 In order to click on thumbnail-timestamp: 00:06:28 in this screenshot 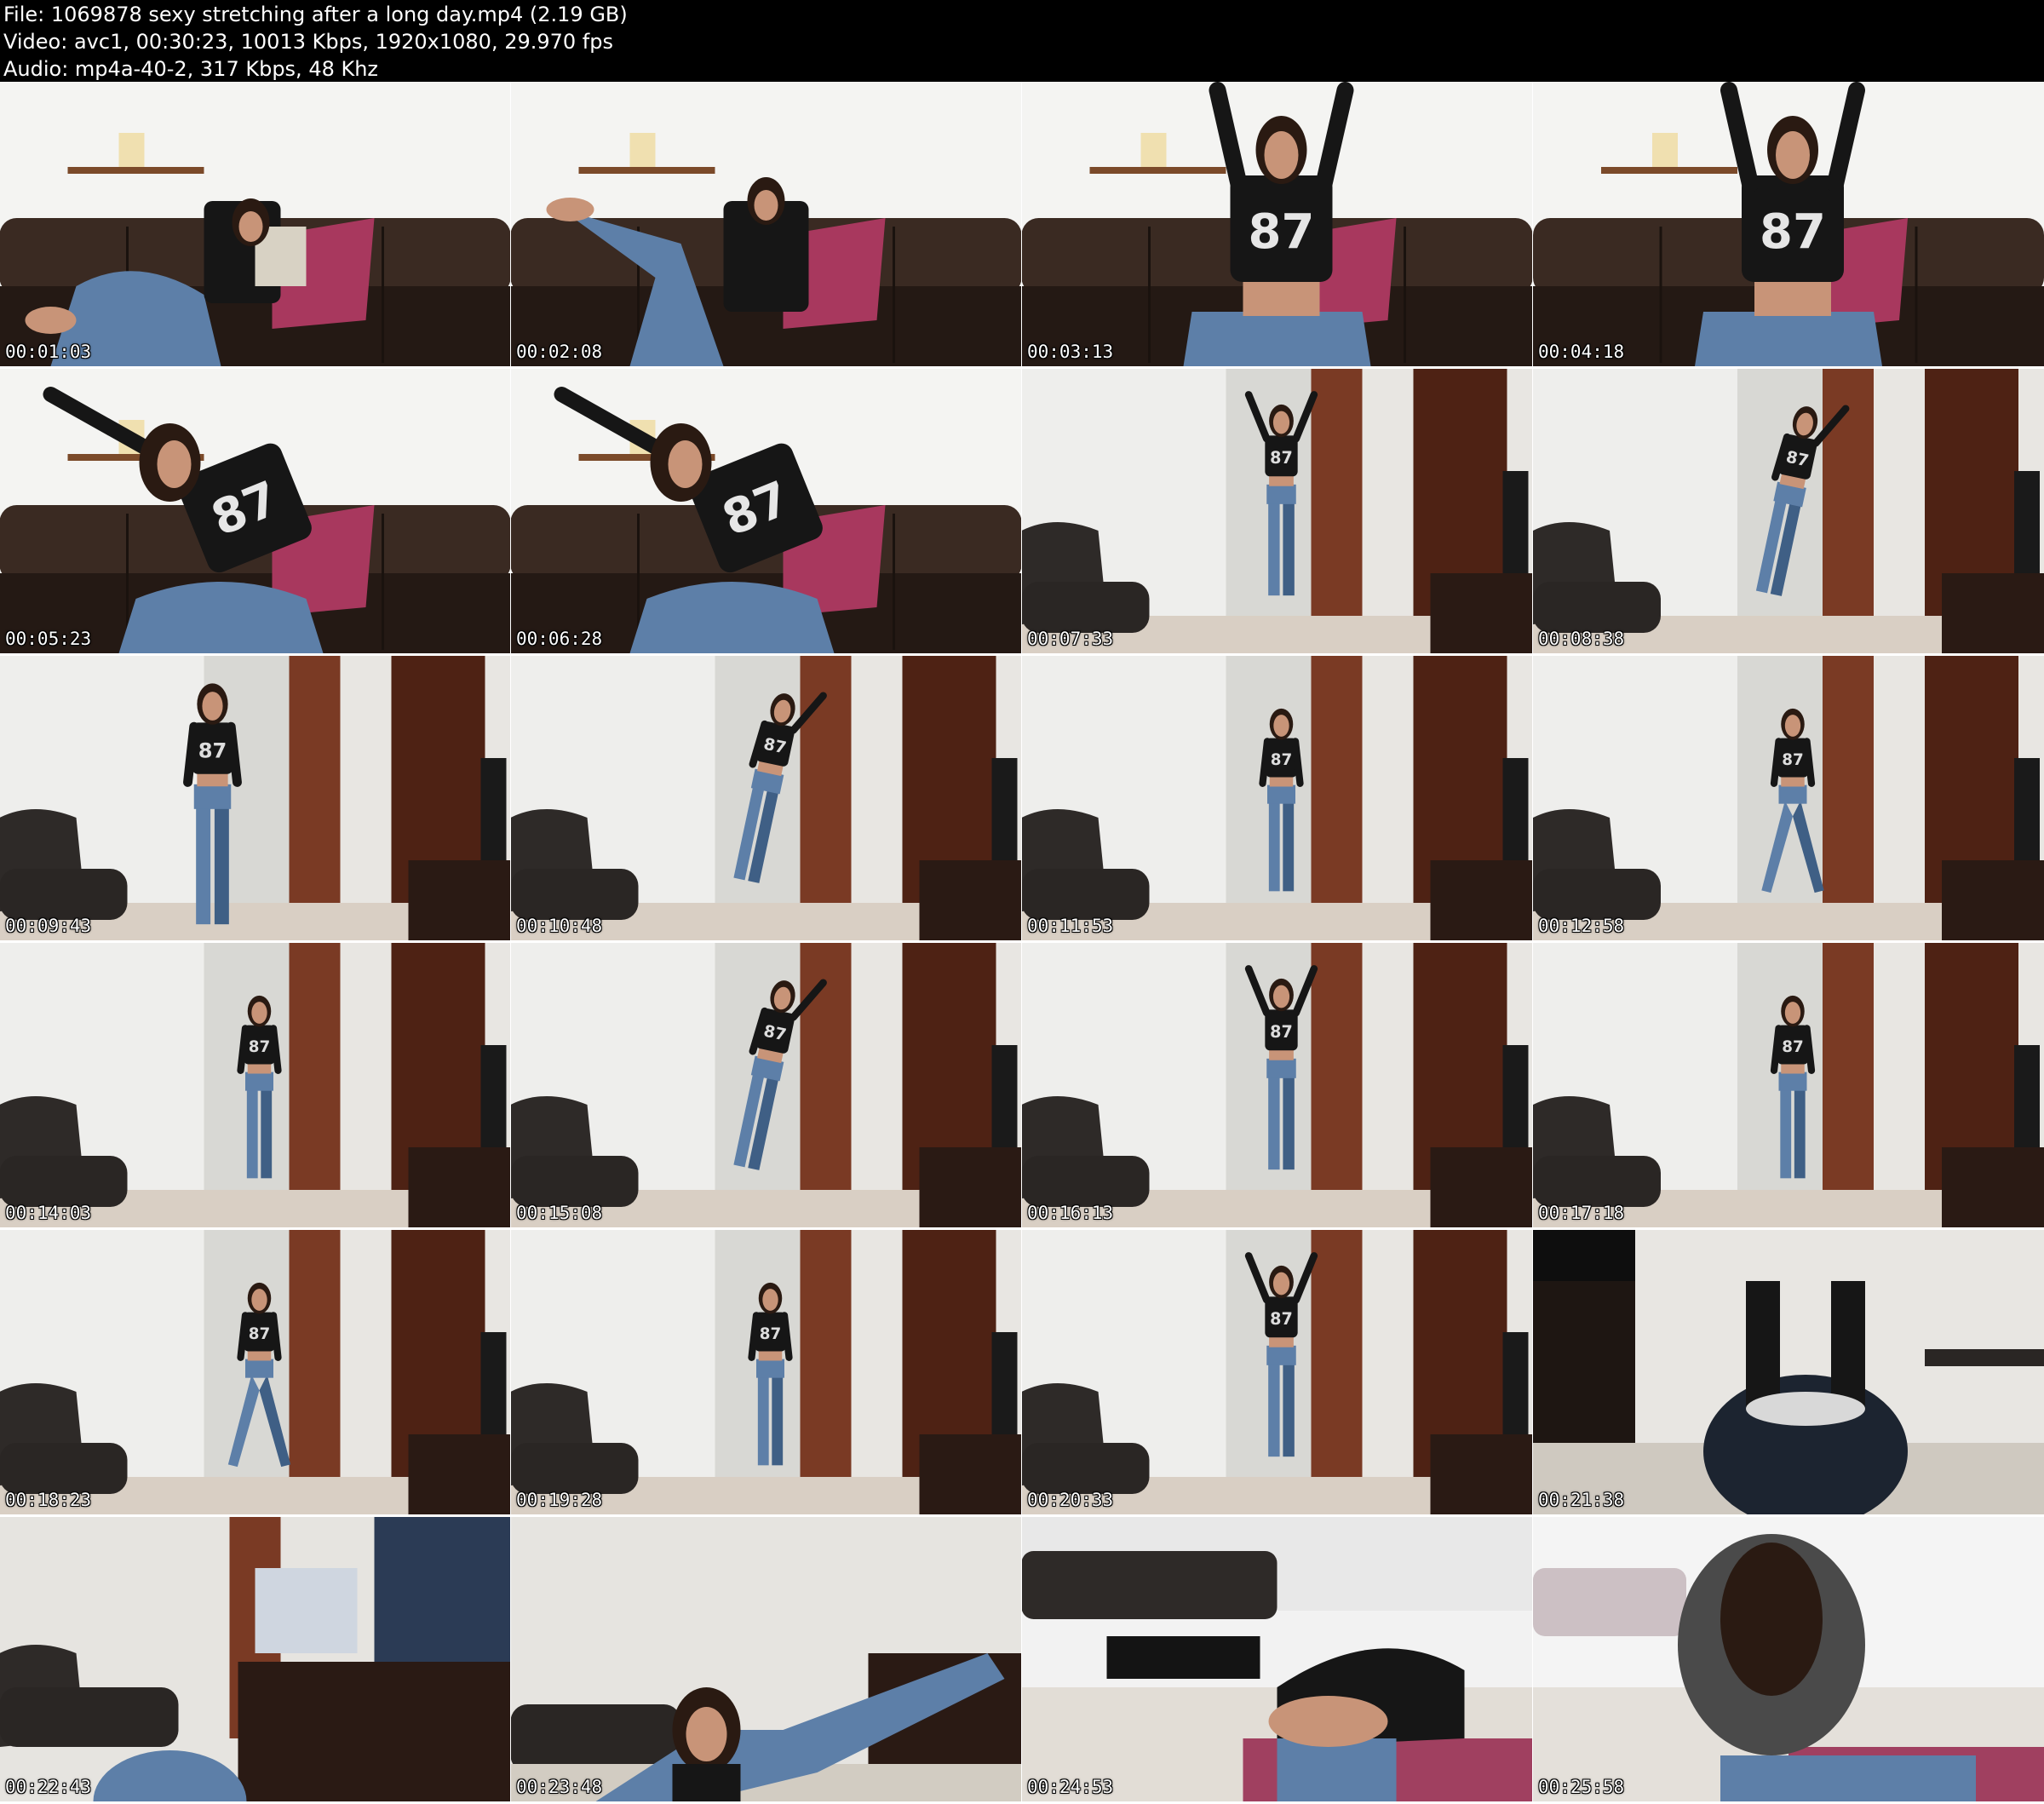, I will do `click(559, 639)`.